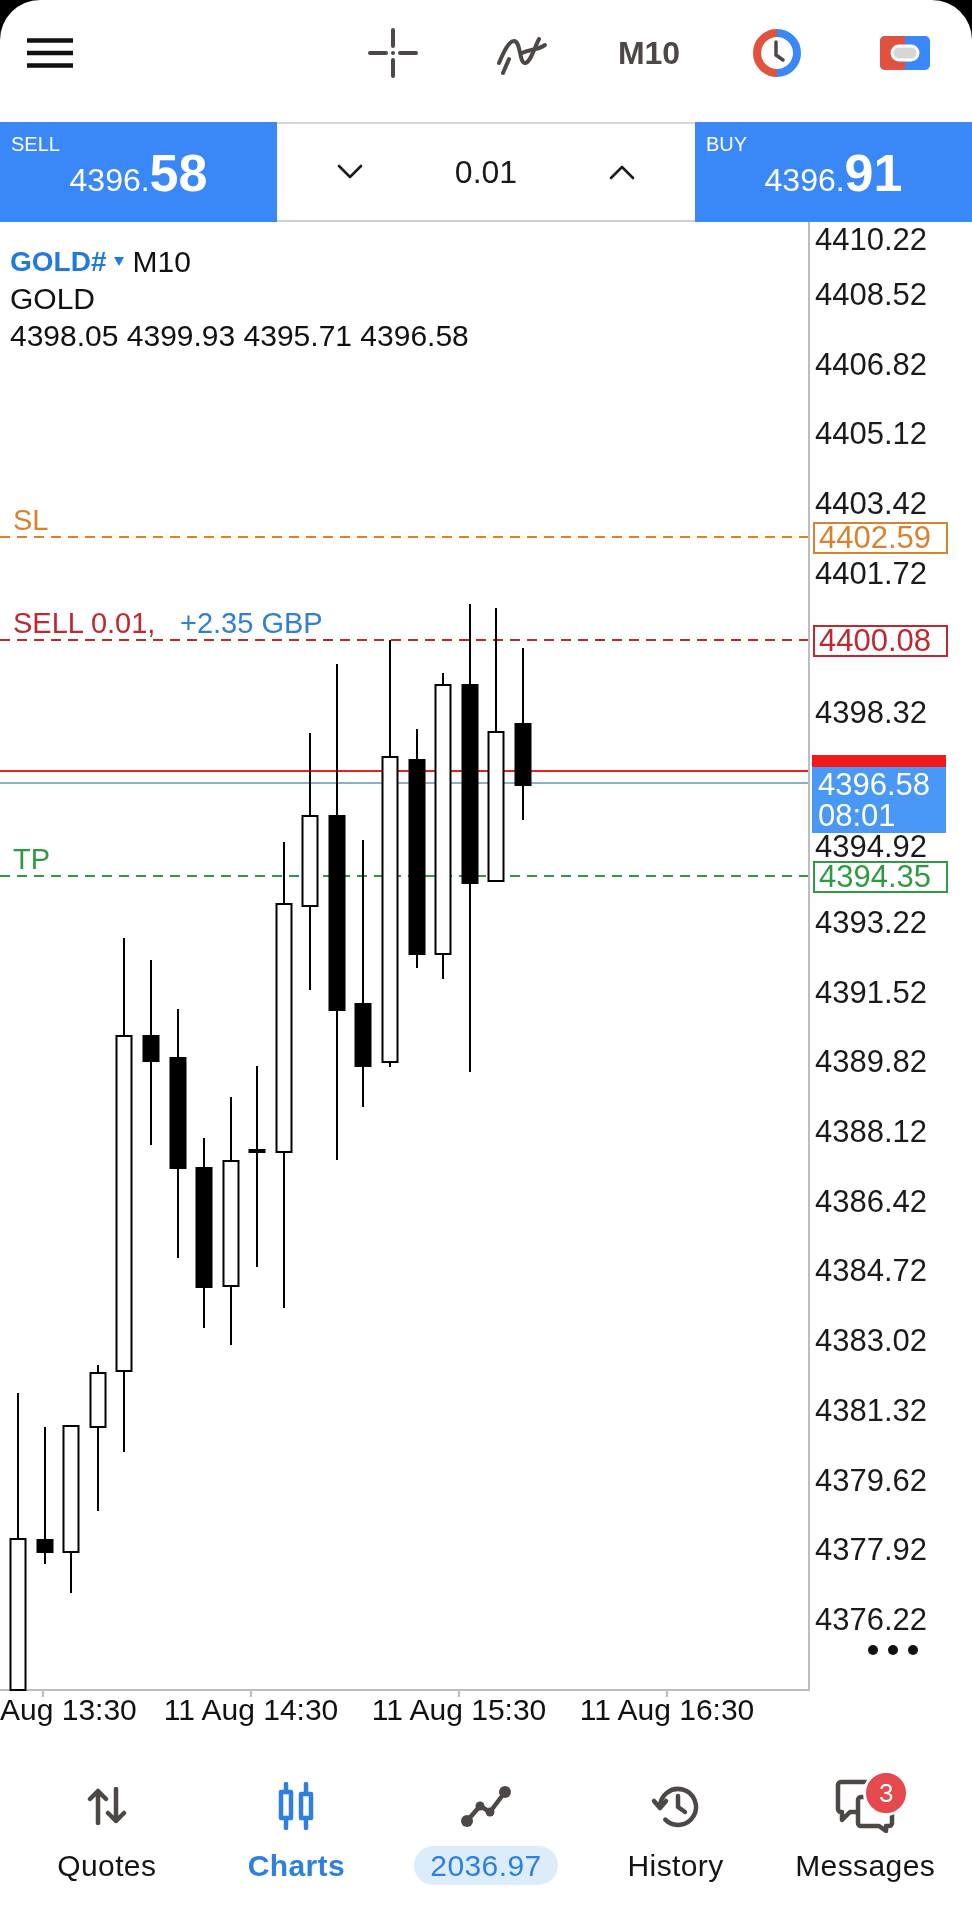 The image size is (972, 1920). What do you see at coordinates (393, 53) in the screenshot?
I see `crosshair-icon` at bounding box center [393, 53].